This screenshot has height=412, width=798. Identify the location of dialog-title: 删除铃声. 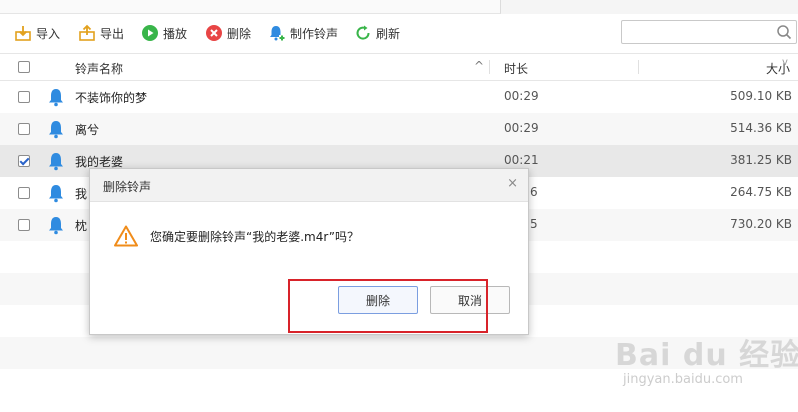
(127, 187).